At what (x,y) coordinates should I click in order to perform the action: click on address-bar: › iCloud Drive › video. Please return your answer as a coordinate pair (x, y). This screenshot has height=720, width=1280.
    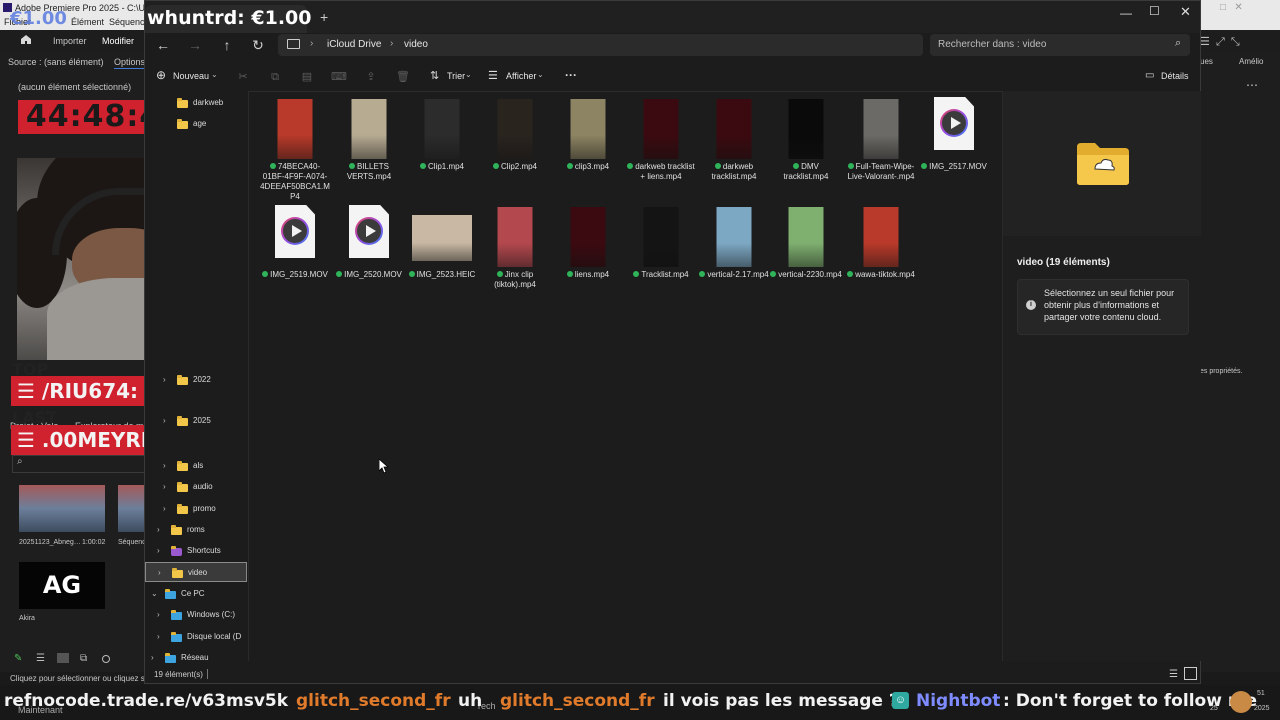
    Looking at the image, I should click on (600, 45).